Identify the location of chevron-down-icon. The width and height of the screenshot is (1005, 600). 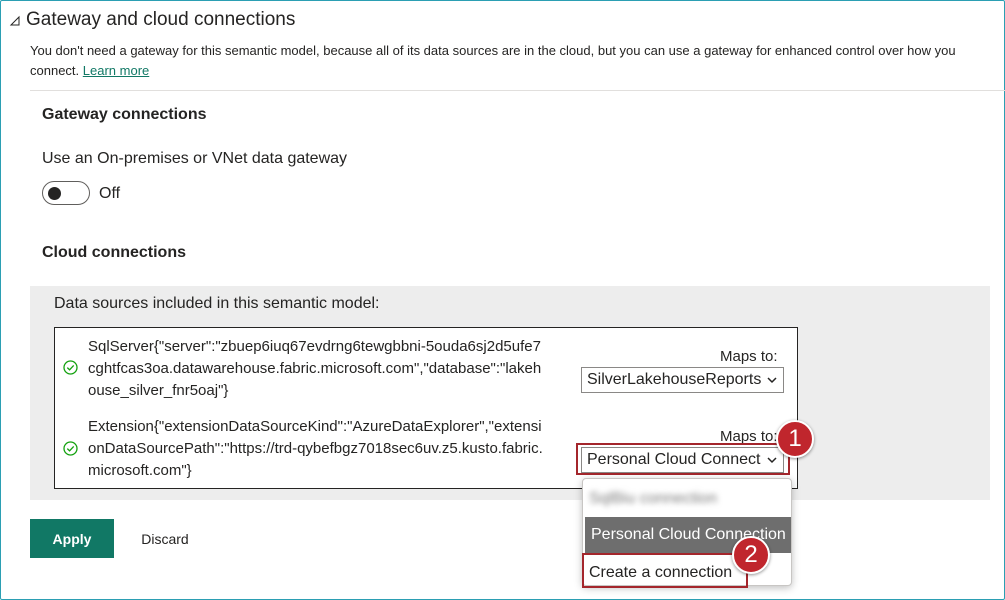
(772, 380).